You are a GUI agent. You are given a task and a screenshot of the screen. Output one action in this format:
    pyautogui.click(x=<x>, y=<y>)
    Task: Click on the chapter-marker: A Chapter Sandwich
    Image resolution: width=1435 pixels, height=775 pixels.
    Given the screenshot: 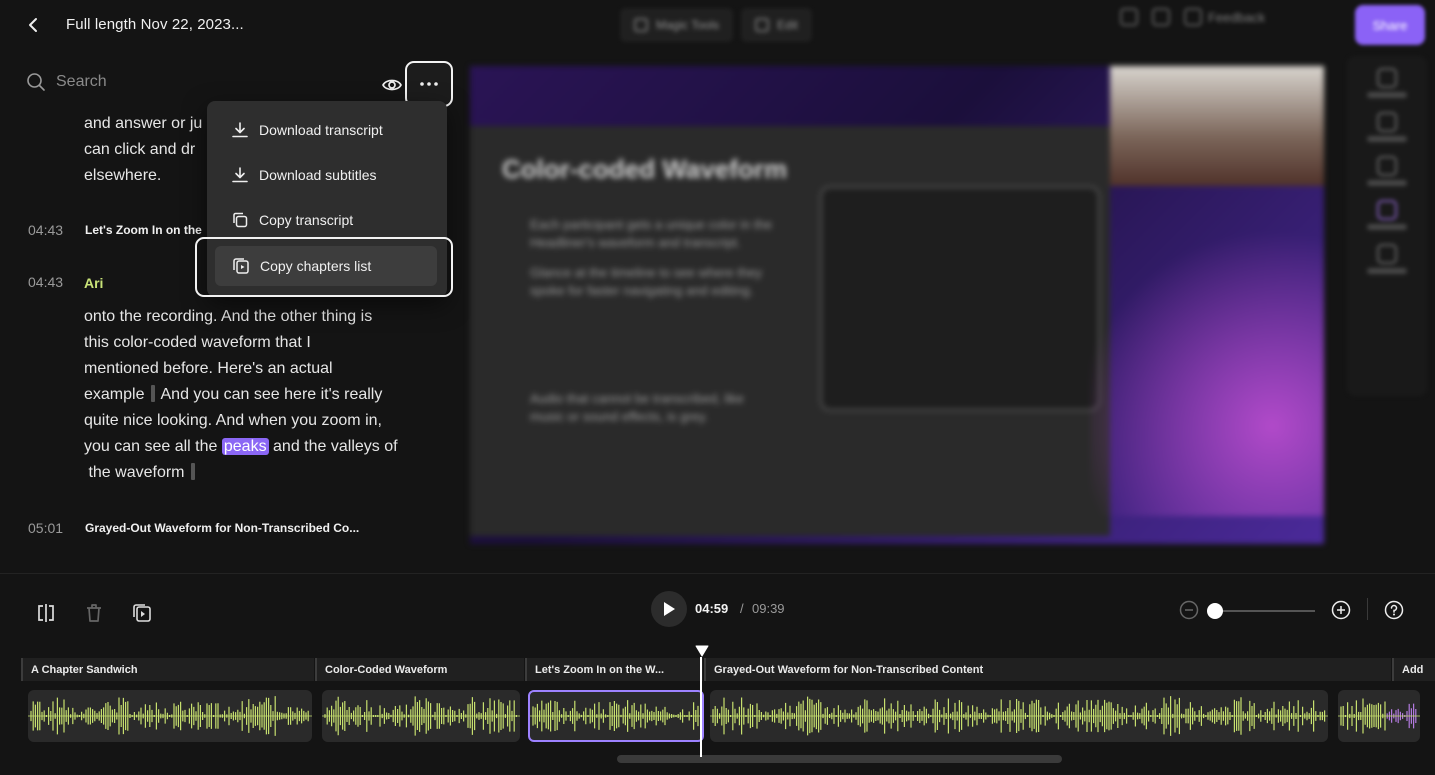 What is the action you would take?
    pyautogui.click(x=167, y=669)
    